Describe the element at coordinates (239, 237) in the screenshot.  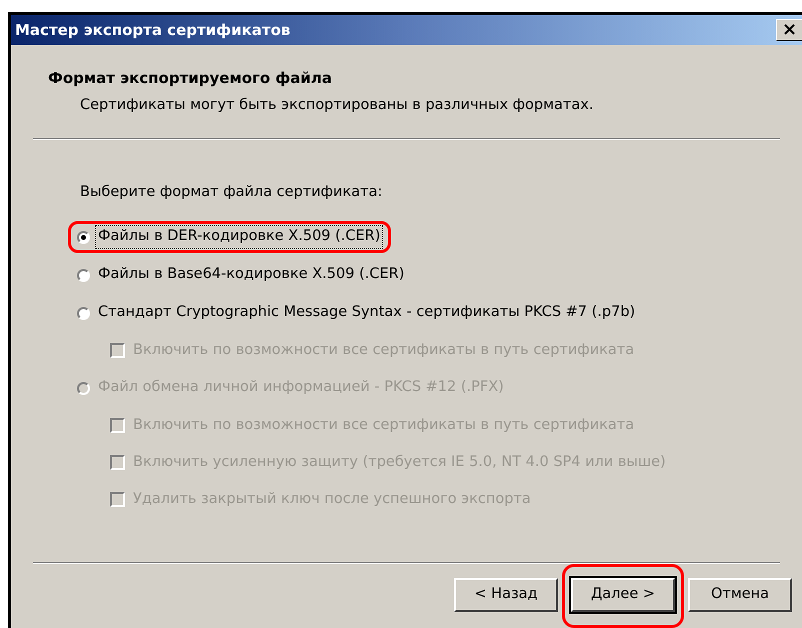
I see `radio-label: Файлы в DER-кодировке X.509 (.CER)` at that location.